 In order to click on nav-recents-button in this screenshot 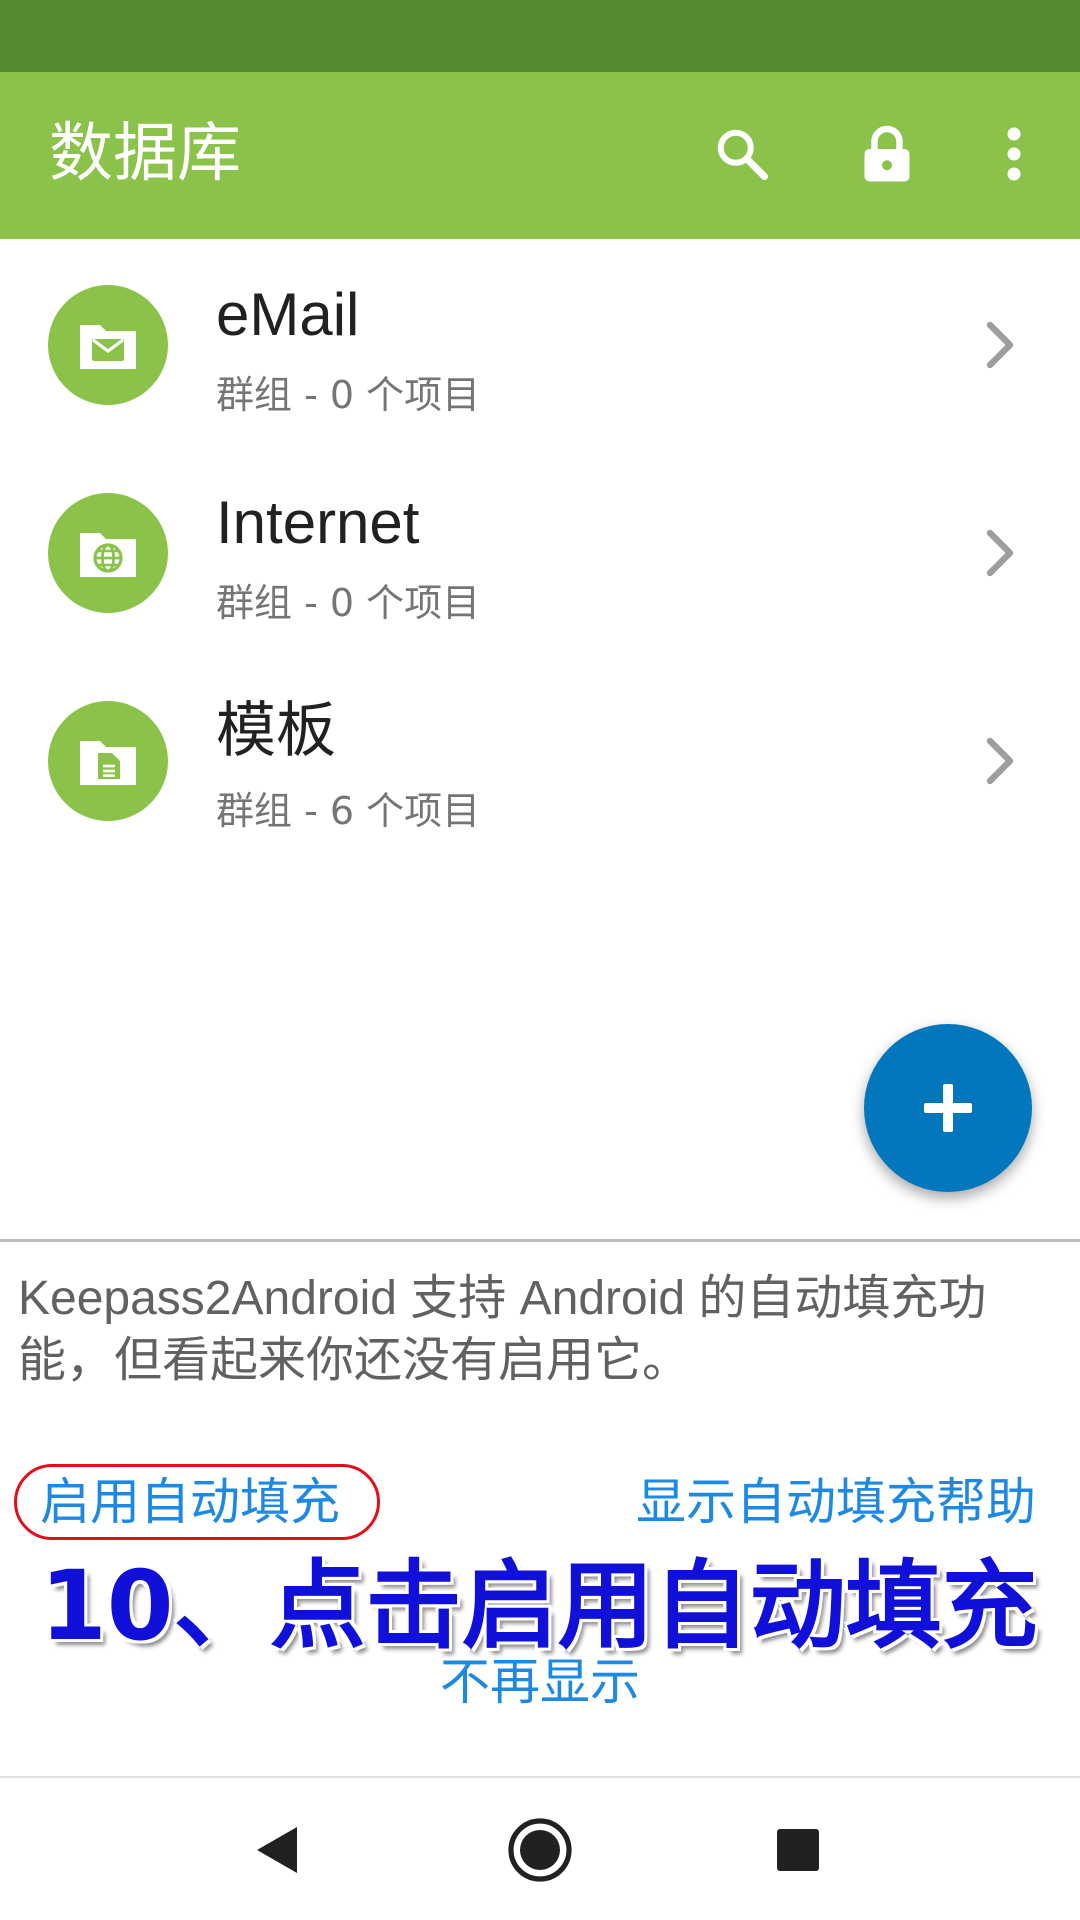, I will do `click(798, 1850)`.